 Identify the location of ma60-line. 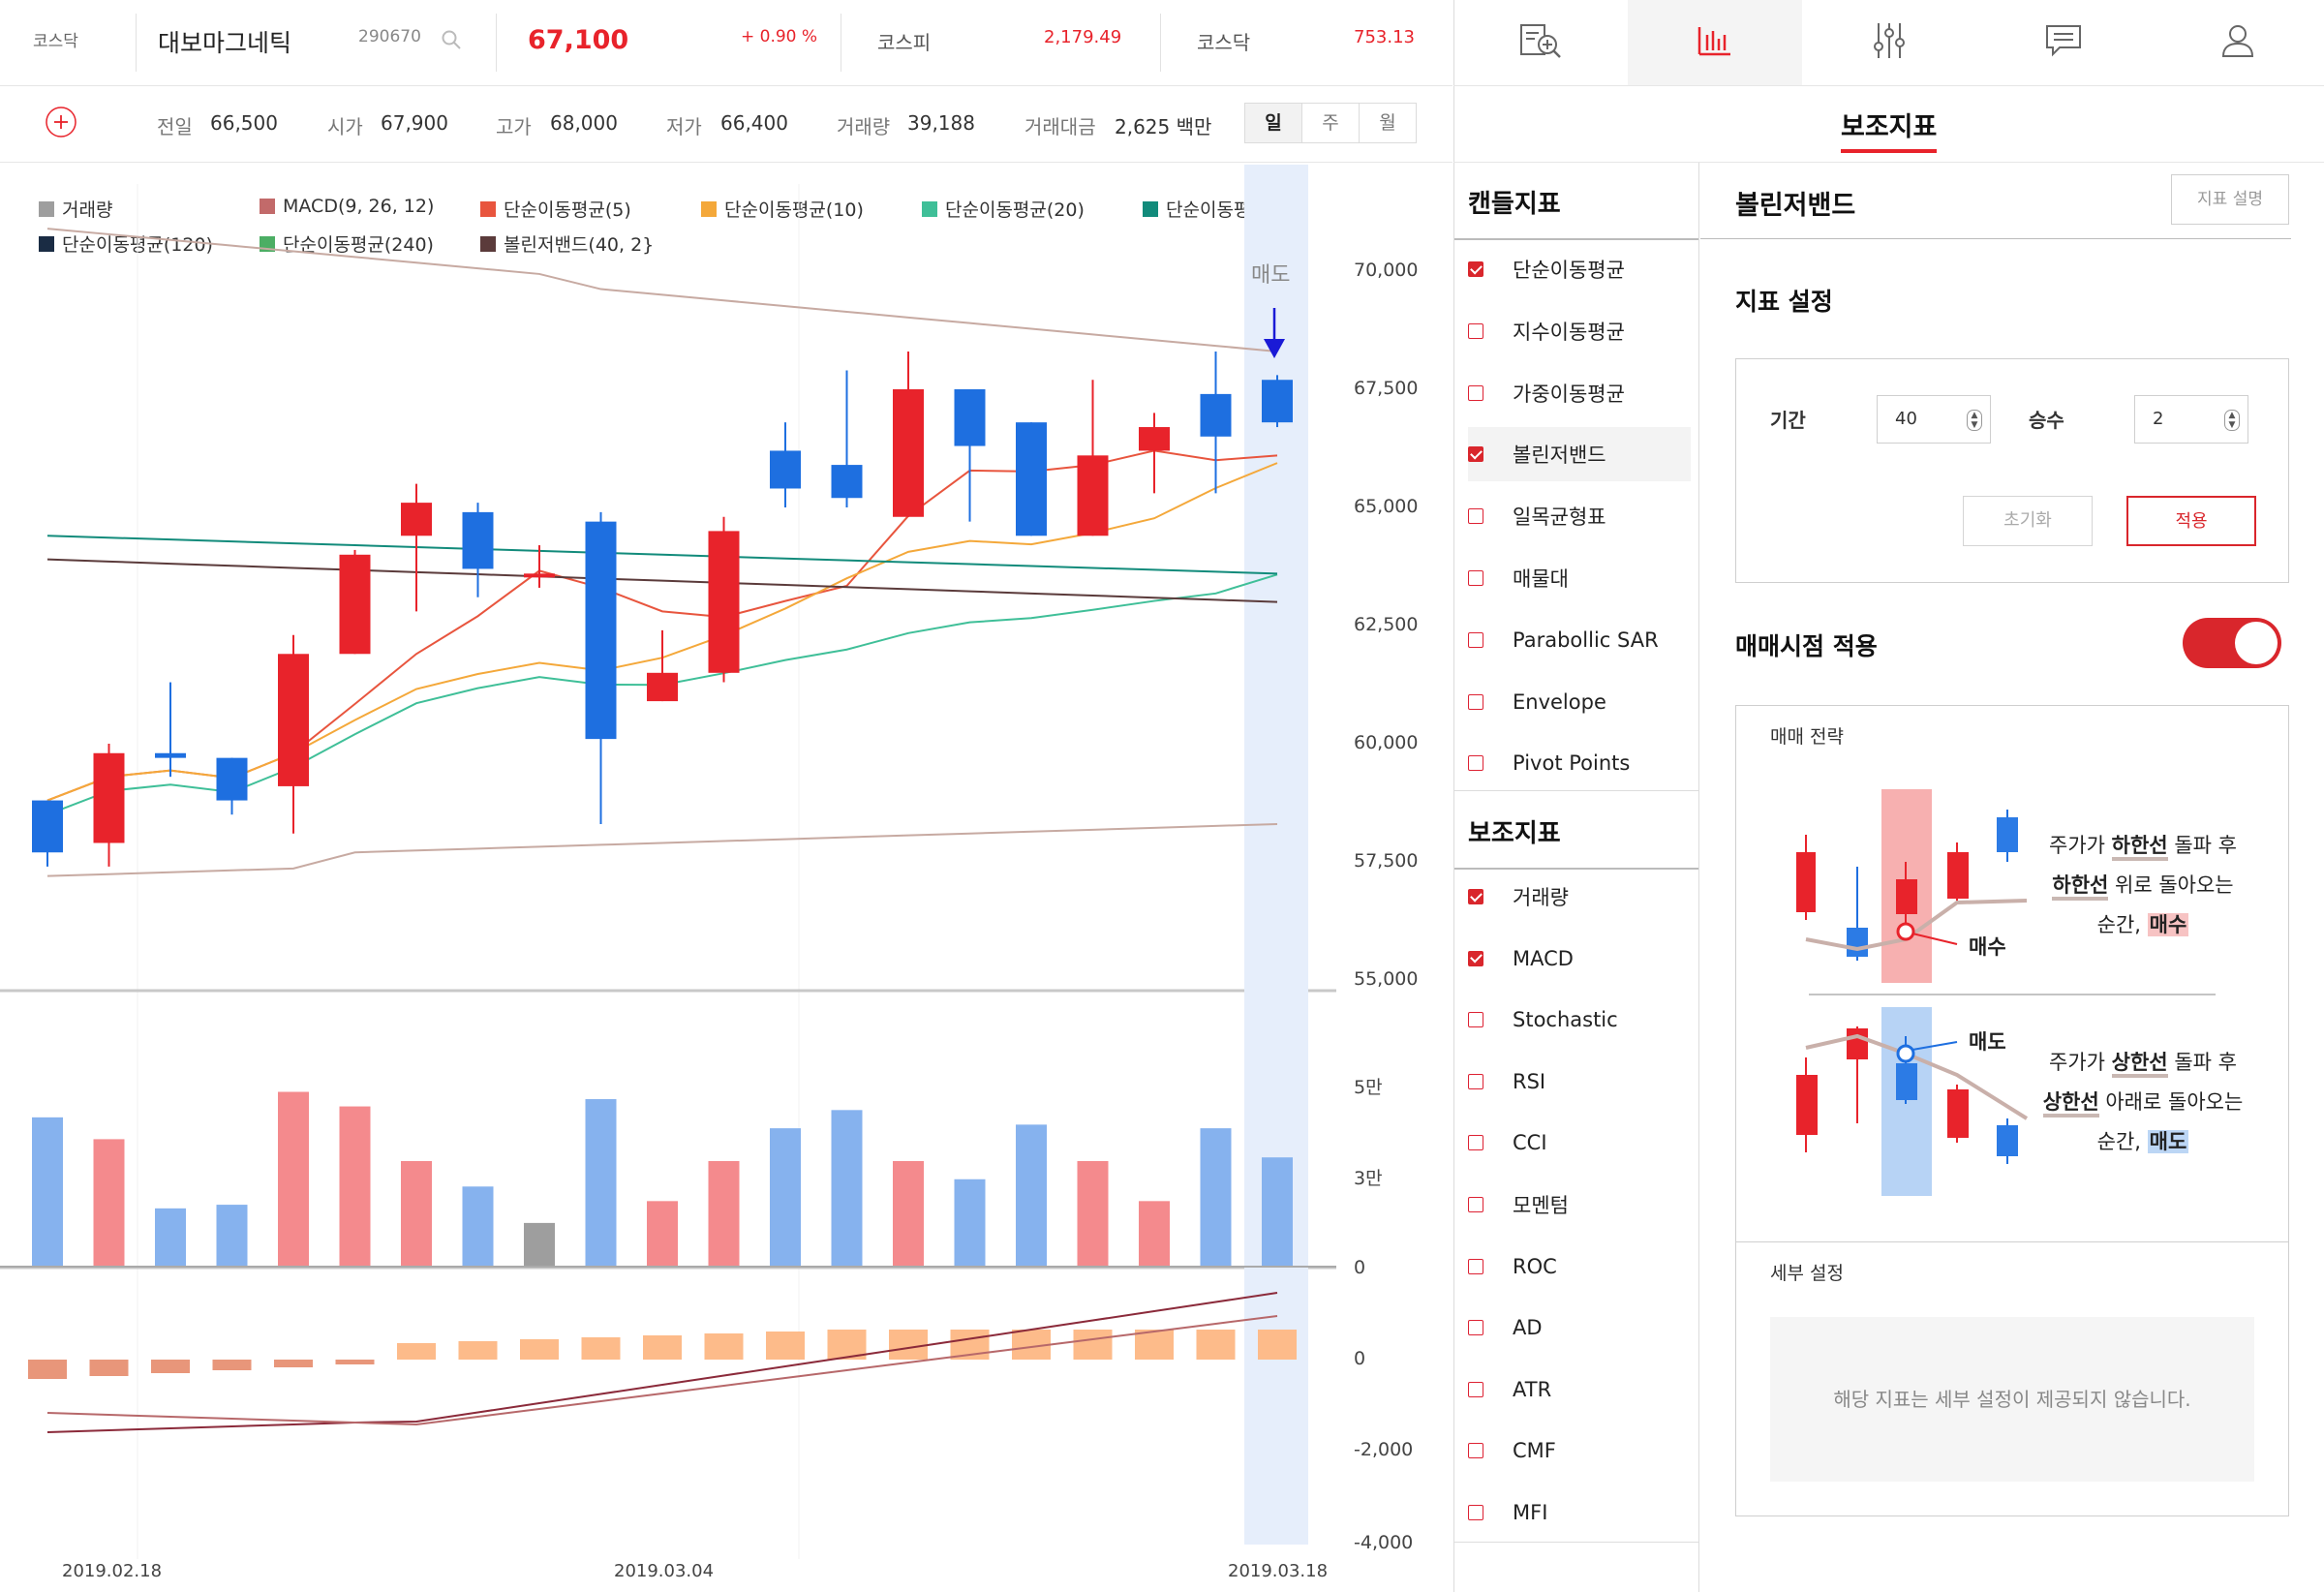
(662, 555).